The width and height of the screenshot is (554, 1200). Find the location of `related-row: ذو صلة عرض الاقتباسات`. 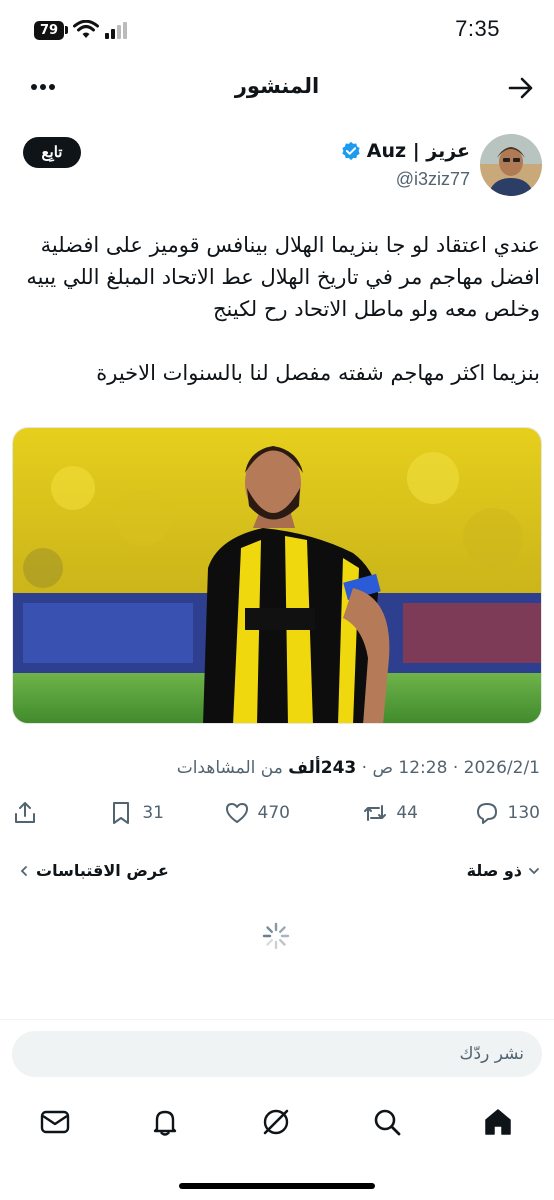

related-row: ذو صلة عرض الاقتباسات is located at coordinates (277, 873).